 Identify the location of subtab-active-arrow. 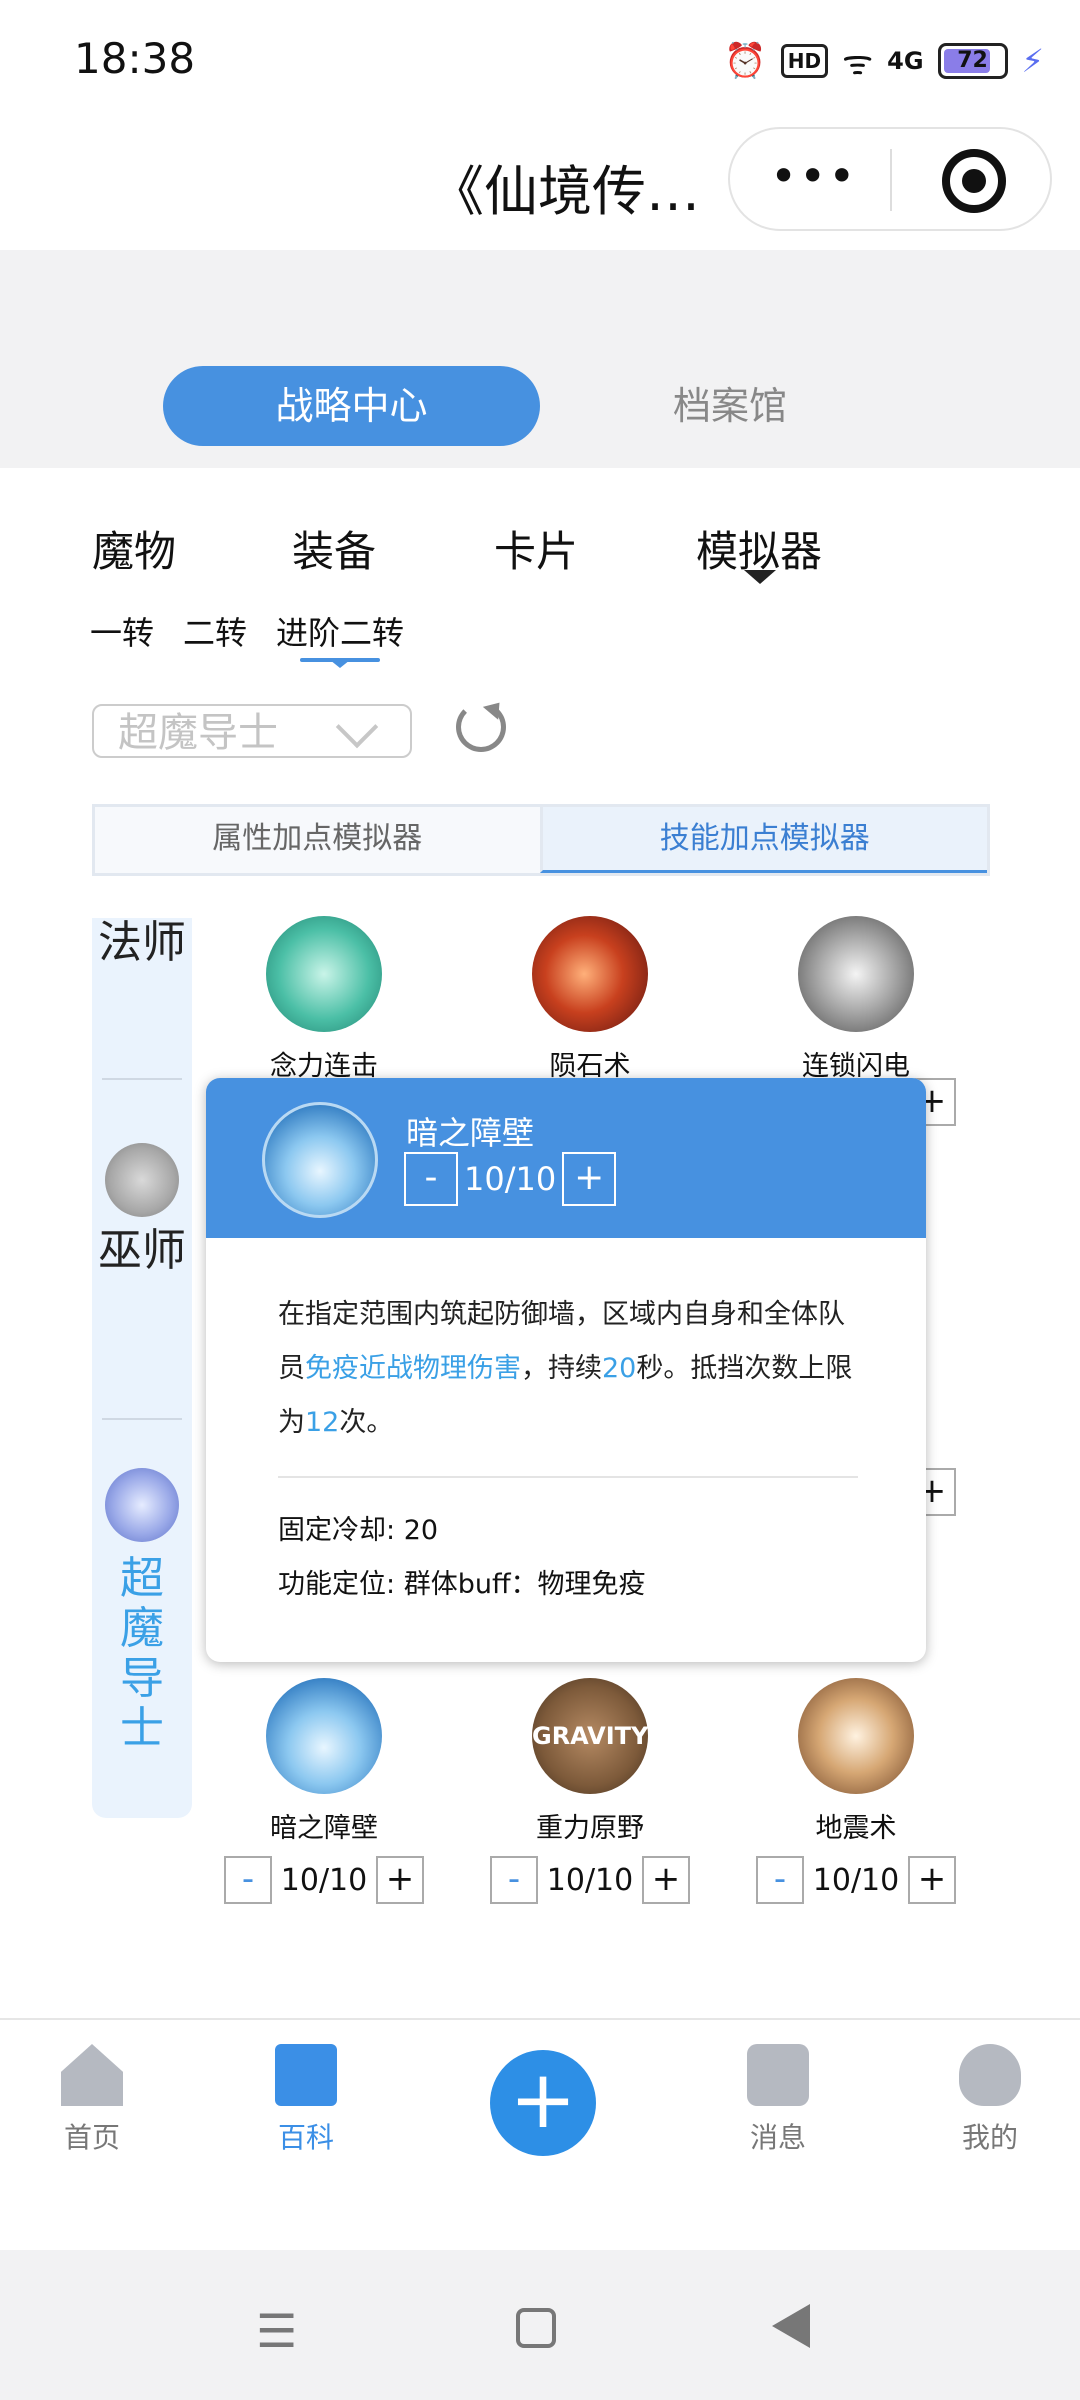
(340, 664).